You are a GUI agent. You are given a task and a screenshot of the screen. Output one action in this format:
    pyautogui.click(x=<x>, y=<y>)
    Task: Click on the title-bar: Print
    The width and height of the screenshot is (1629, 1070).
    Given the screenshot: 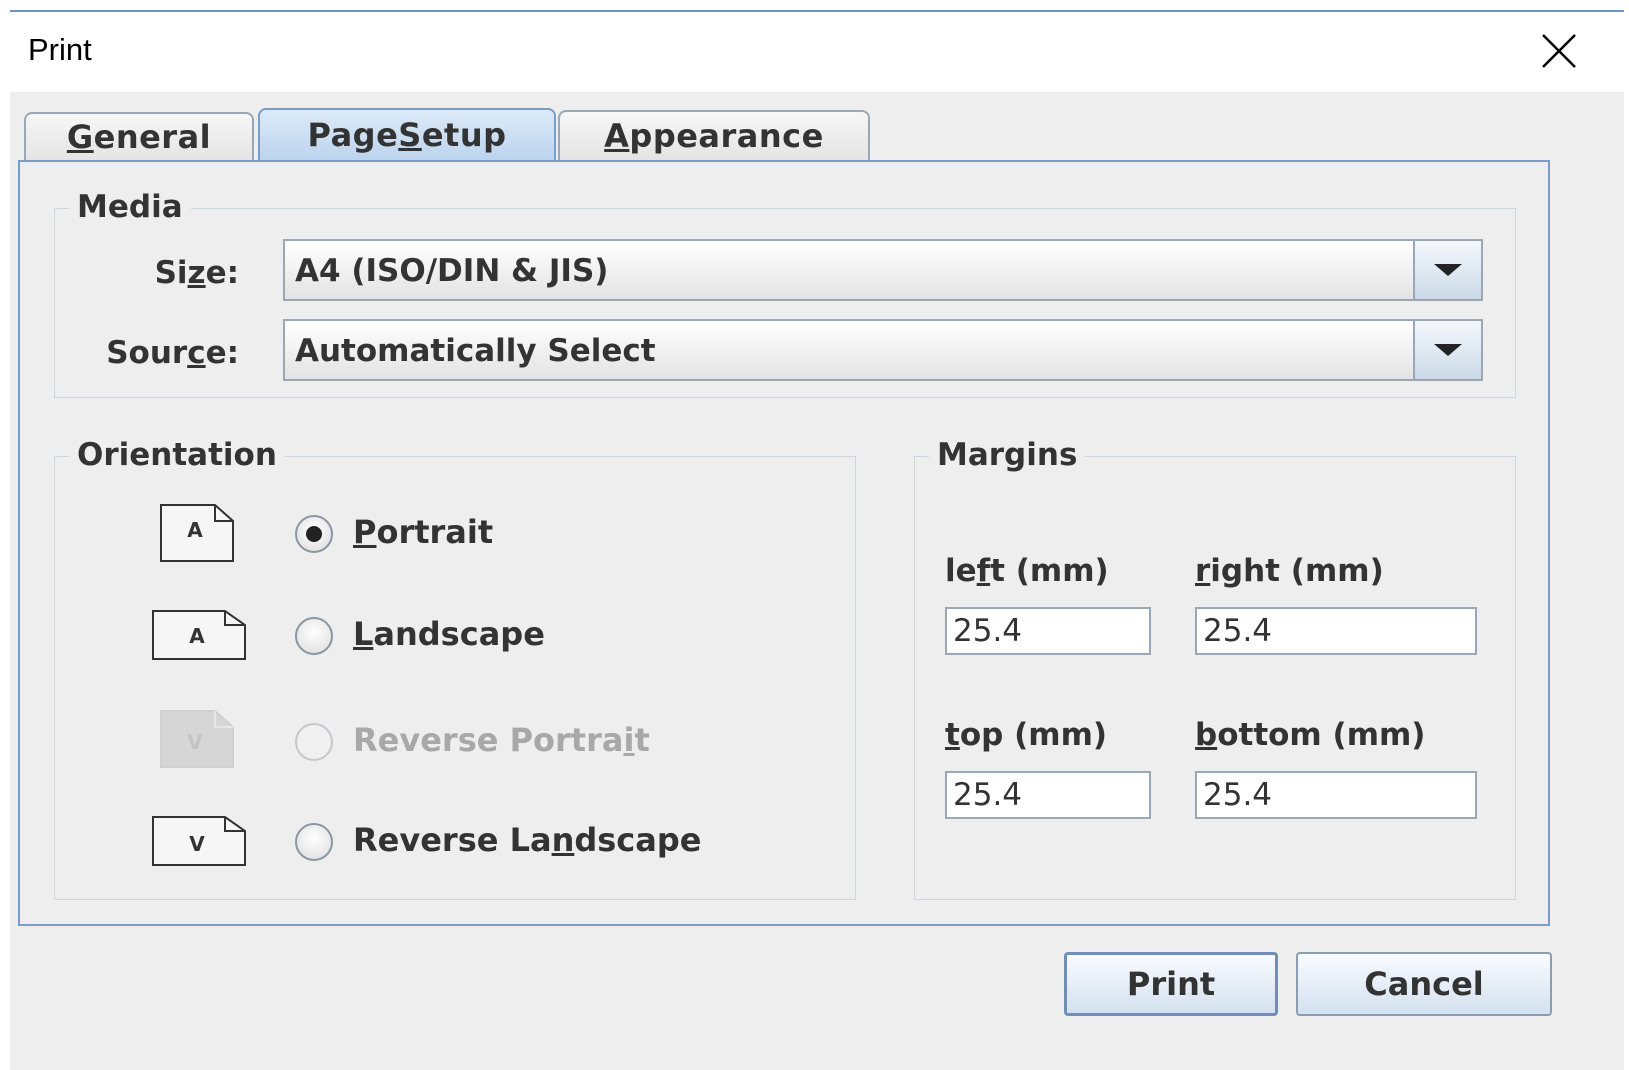 What is the action you would take?
    pyautogui.click(x=817, y=52)
    